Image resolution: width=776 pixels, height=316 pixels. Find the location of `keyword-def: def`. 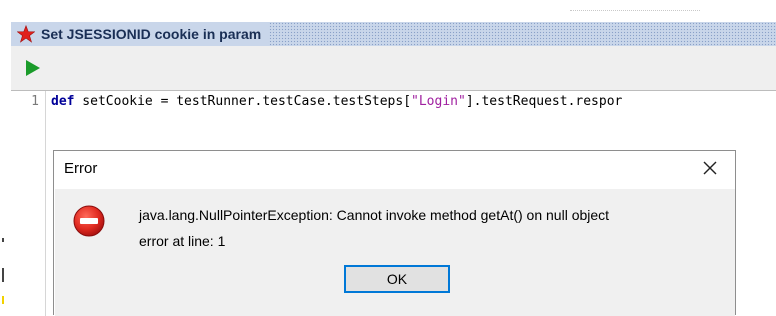

keyword-def: def is located at coordinates (63, 101).